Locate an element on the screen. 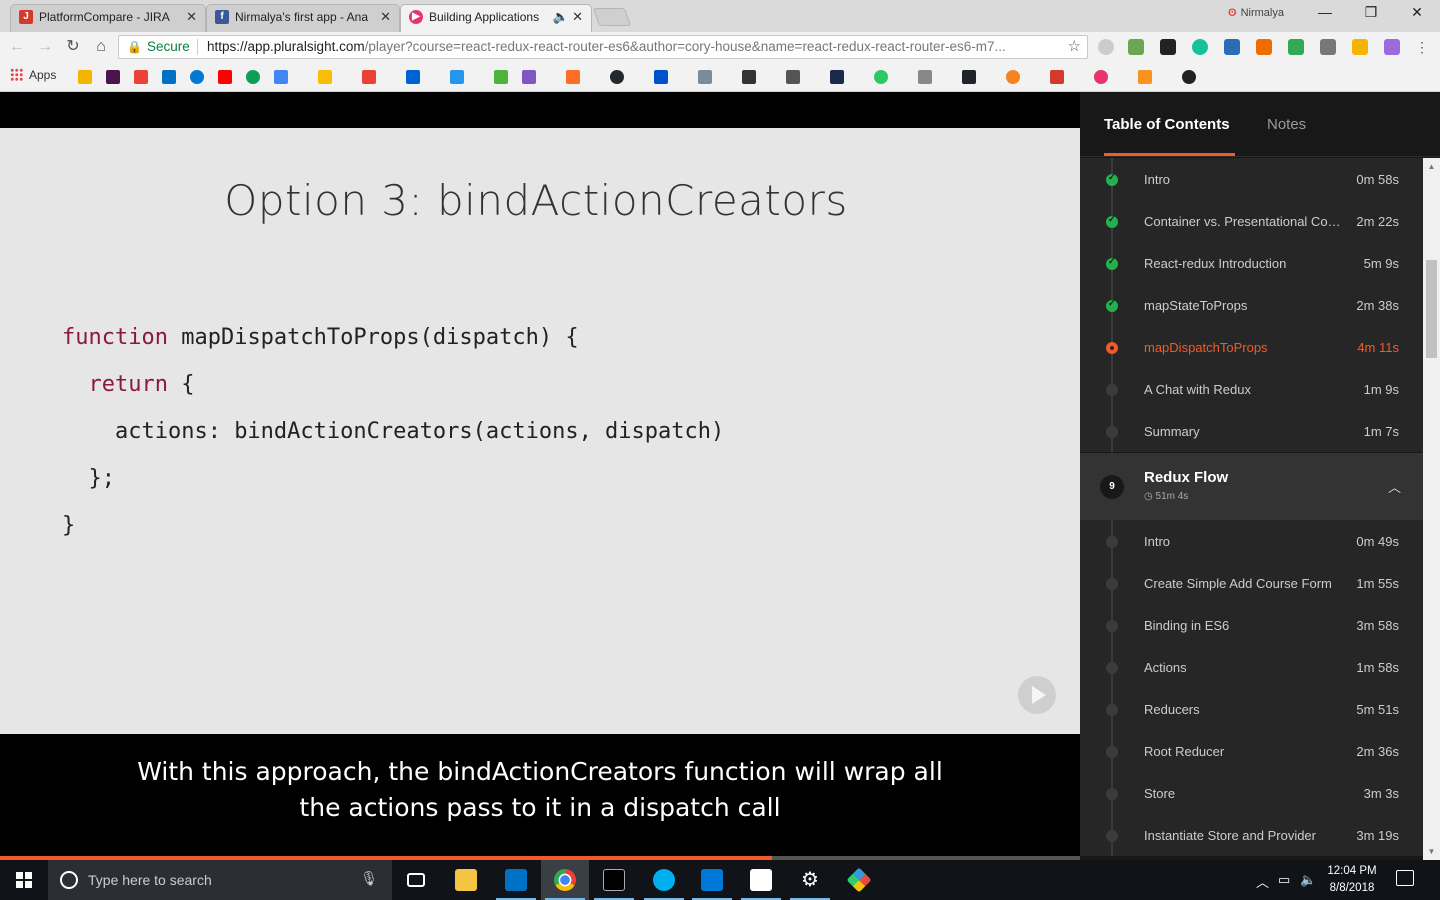 Image resolution: width=1440 pixels, height=900 pixels. system-clock: 12:04 PM 8/8/2018 is located at coordinates (1352, 880).